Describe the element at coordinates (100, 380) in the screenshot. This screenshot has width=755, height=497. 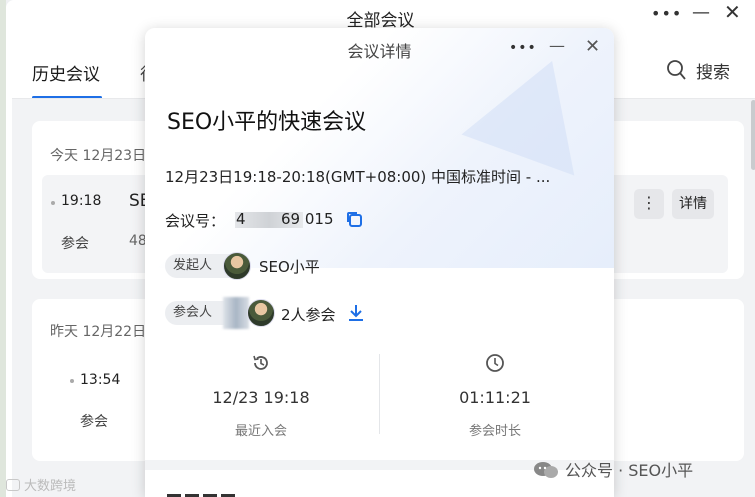
I see `meeting-time: 13:54` at that location.